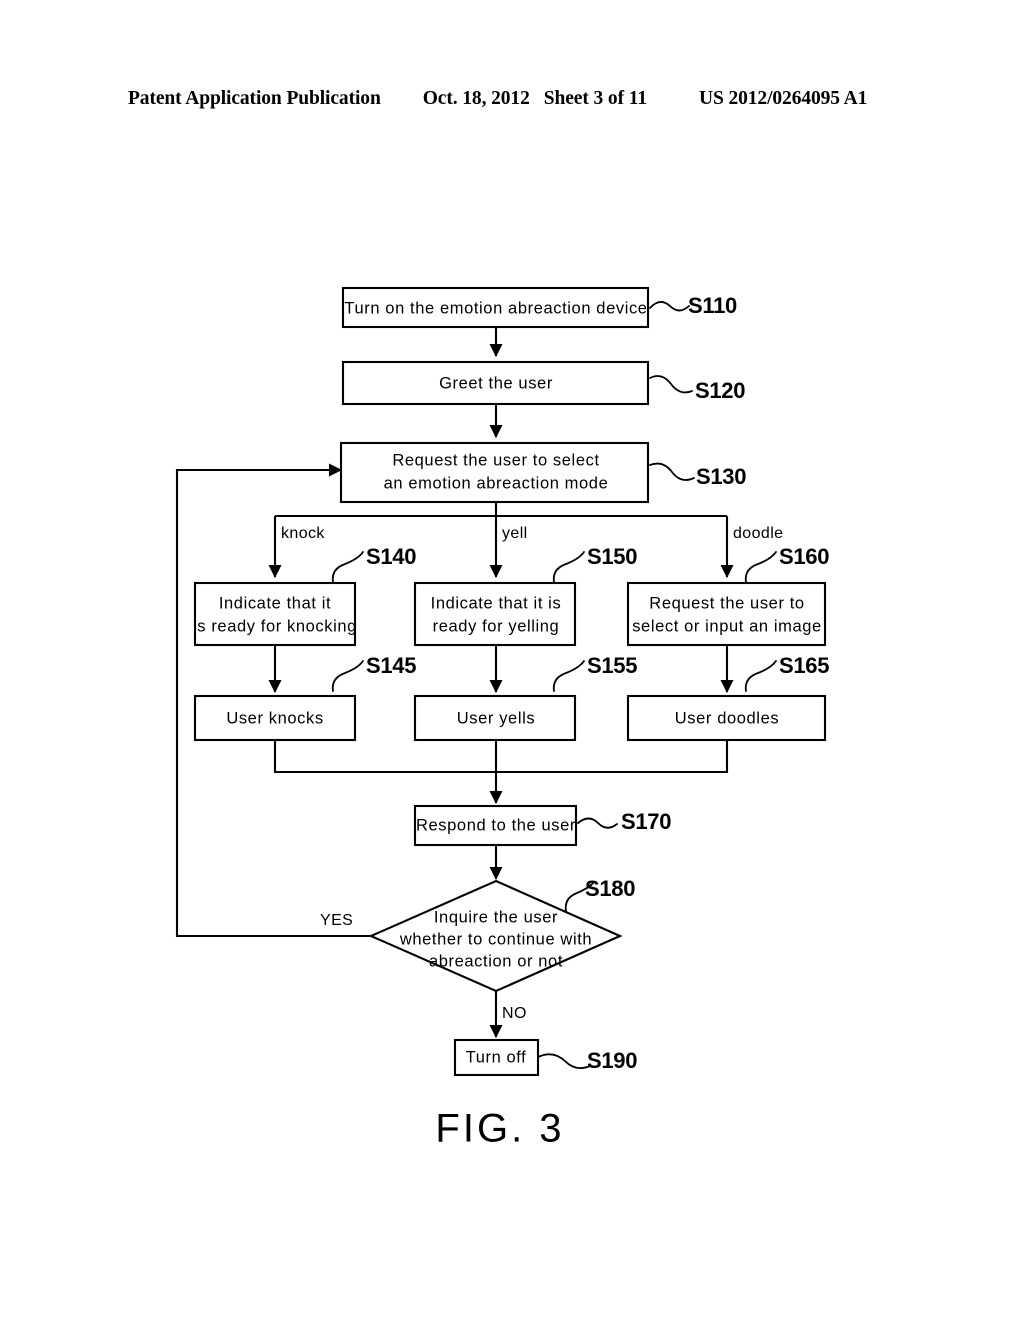 The width and height of the screenshot is (1024, 1320). Describe the element at coordinates (597, 823) in the screenshot. I see `leader-s170` at that location.